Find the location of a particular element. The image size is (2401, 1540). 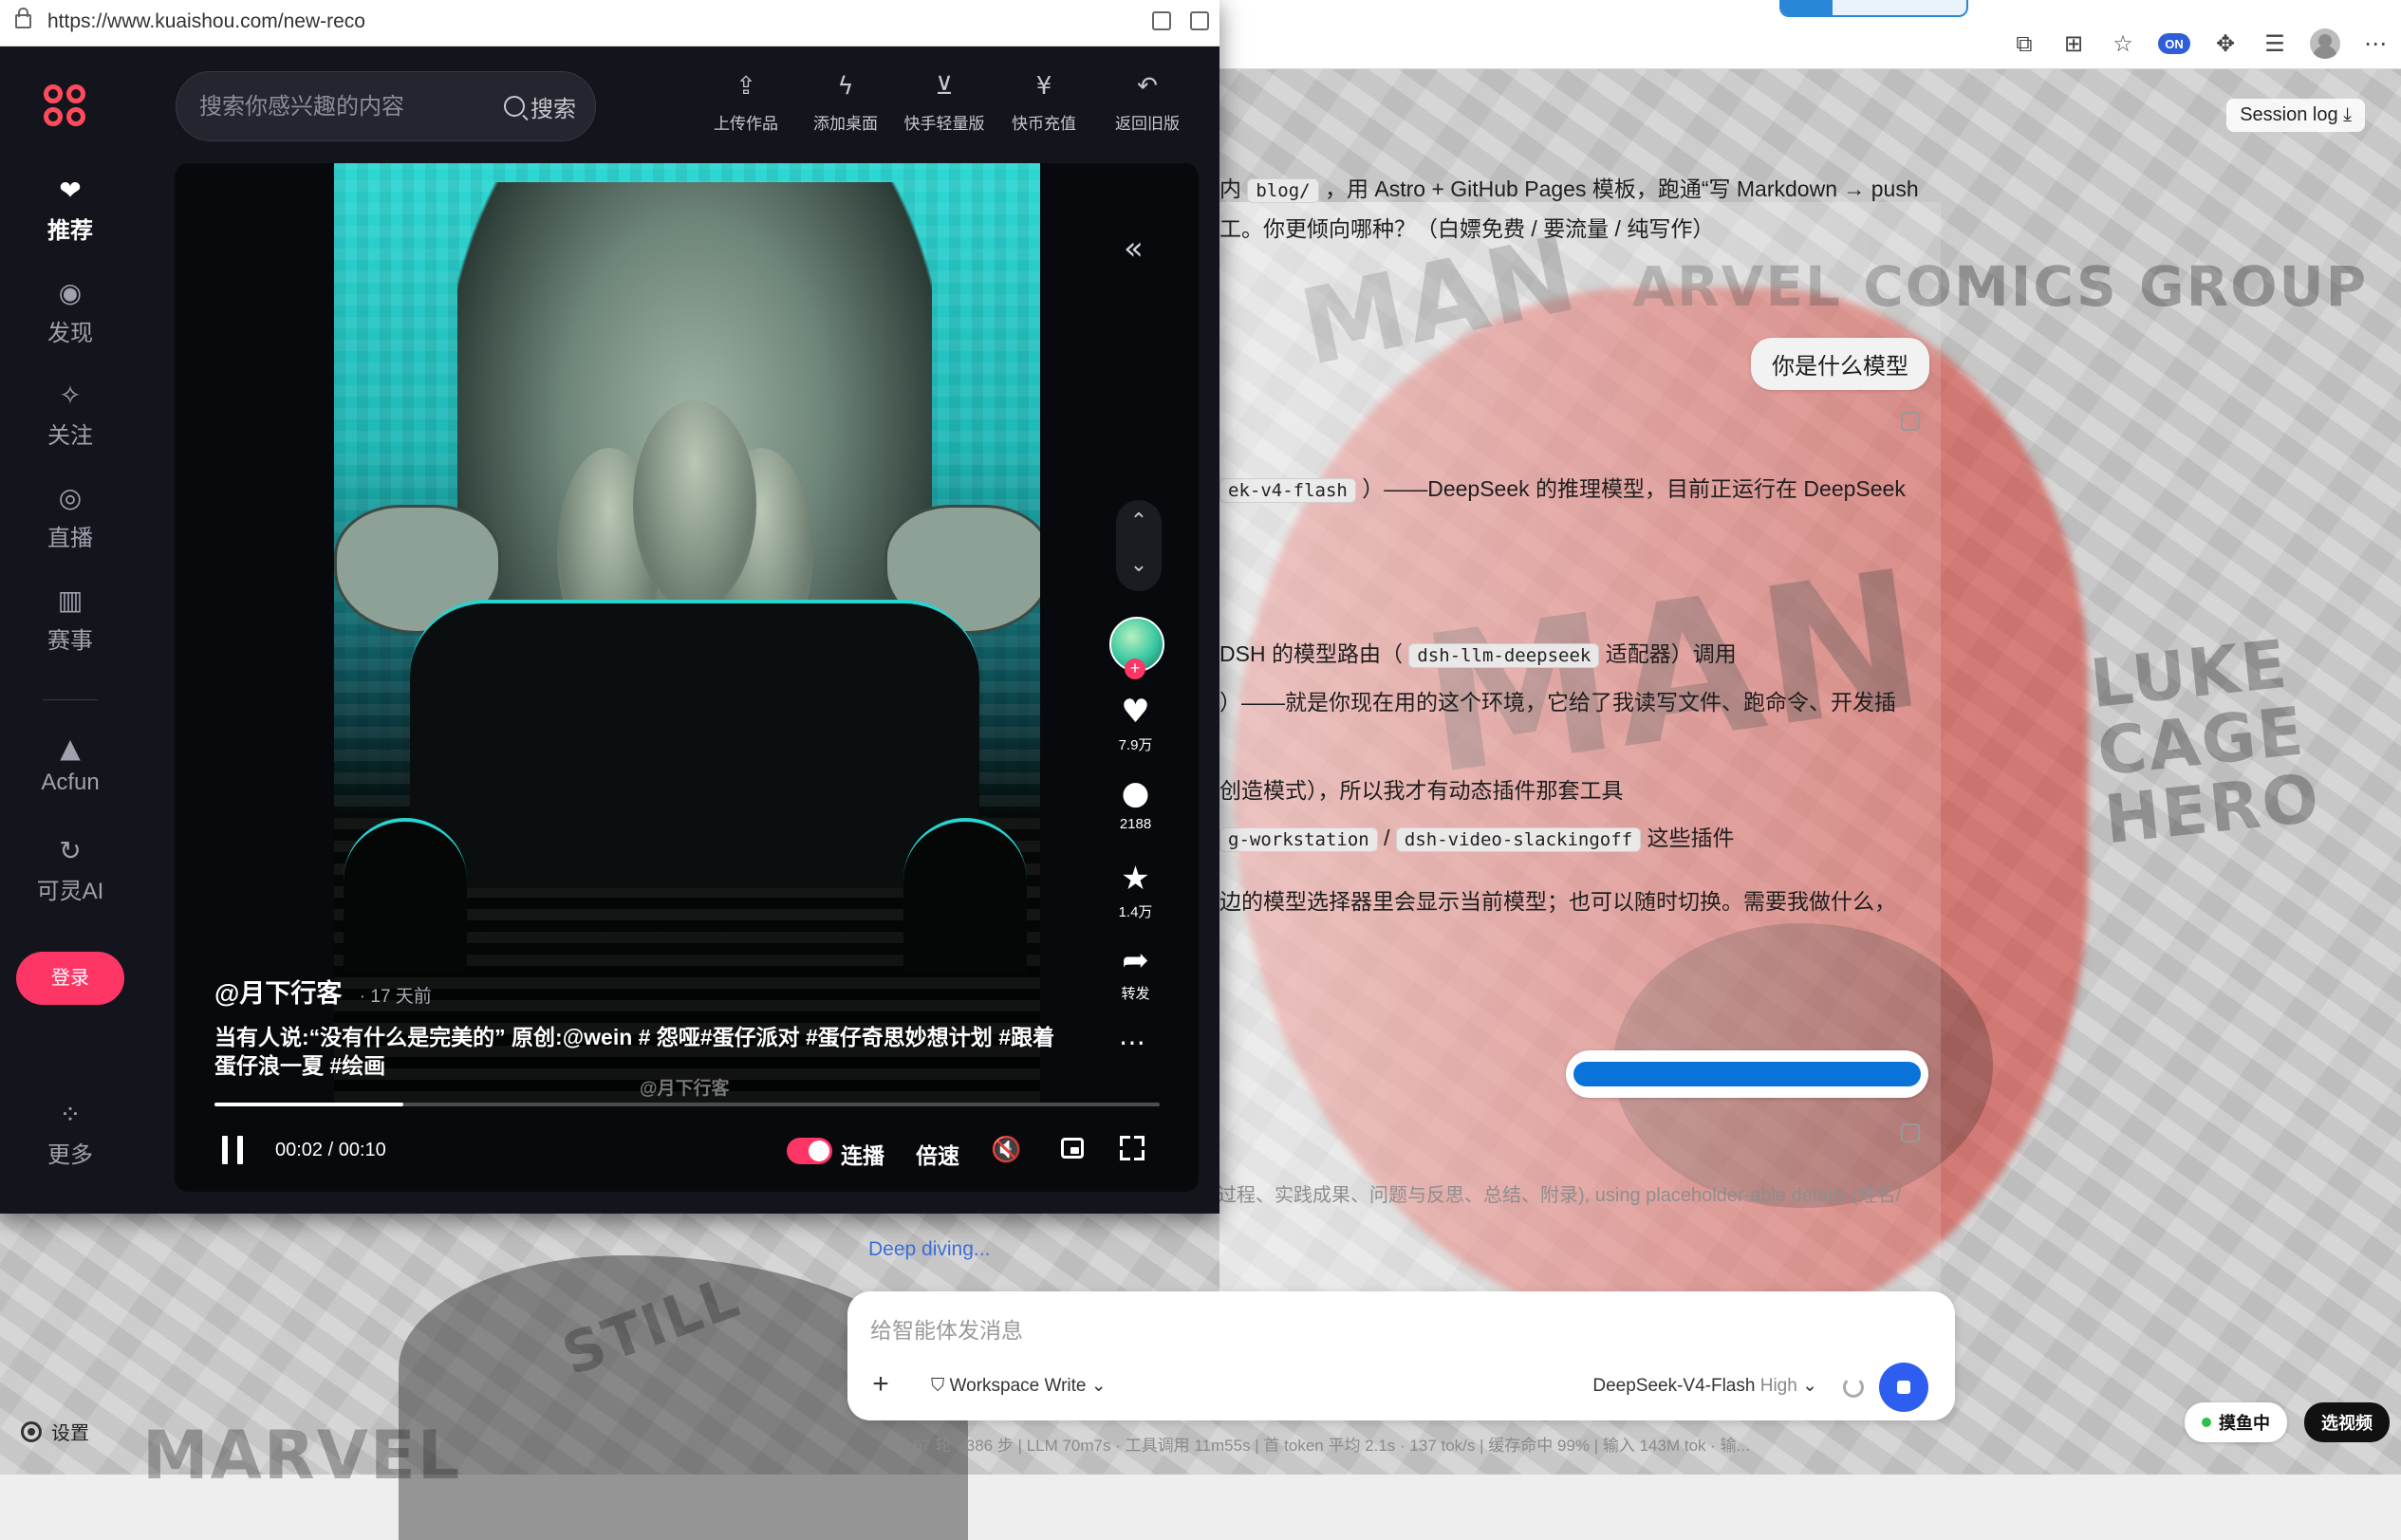

chat-text: 内 is located at coordinates (1230, 188).